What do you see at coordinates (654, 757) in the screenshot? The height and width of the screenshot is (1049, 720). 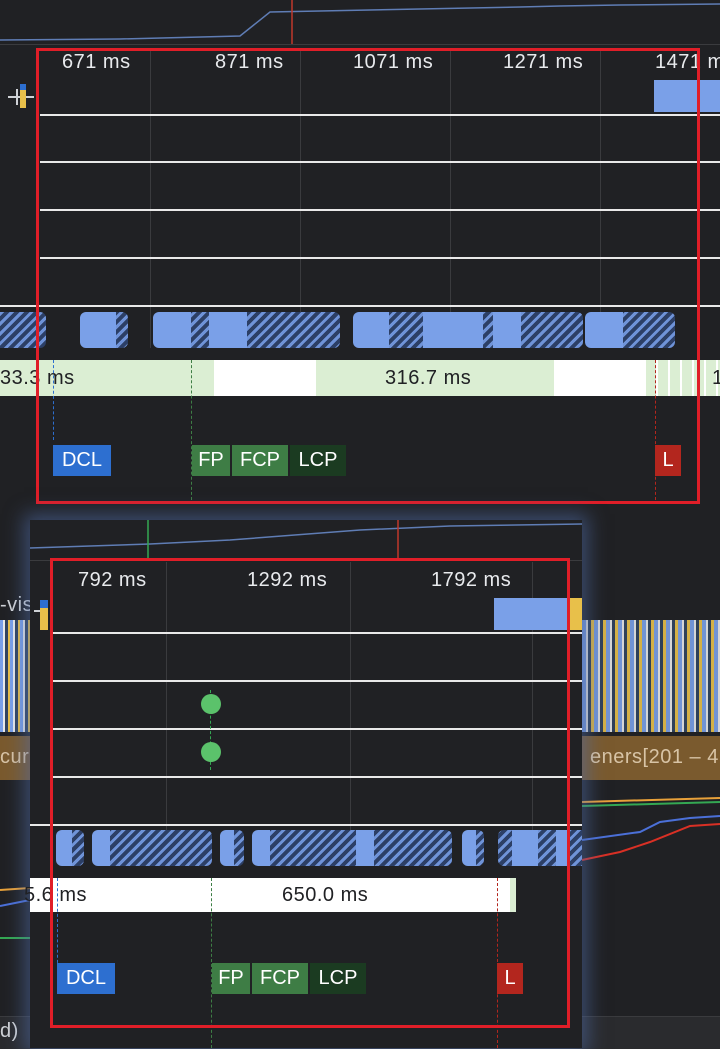 I see `track-fragment-listeners: eners[201 – 4` at bounding box center [654, 757].